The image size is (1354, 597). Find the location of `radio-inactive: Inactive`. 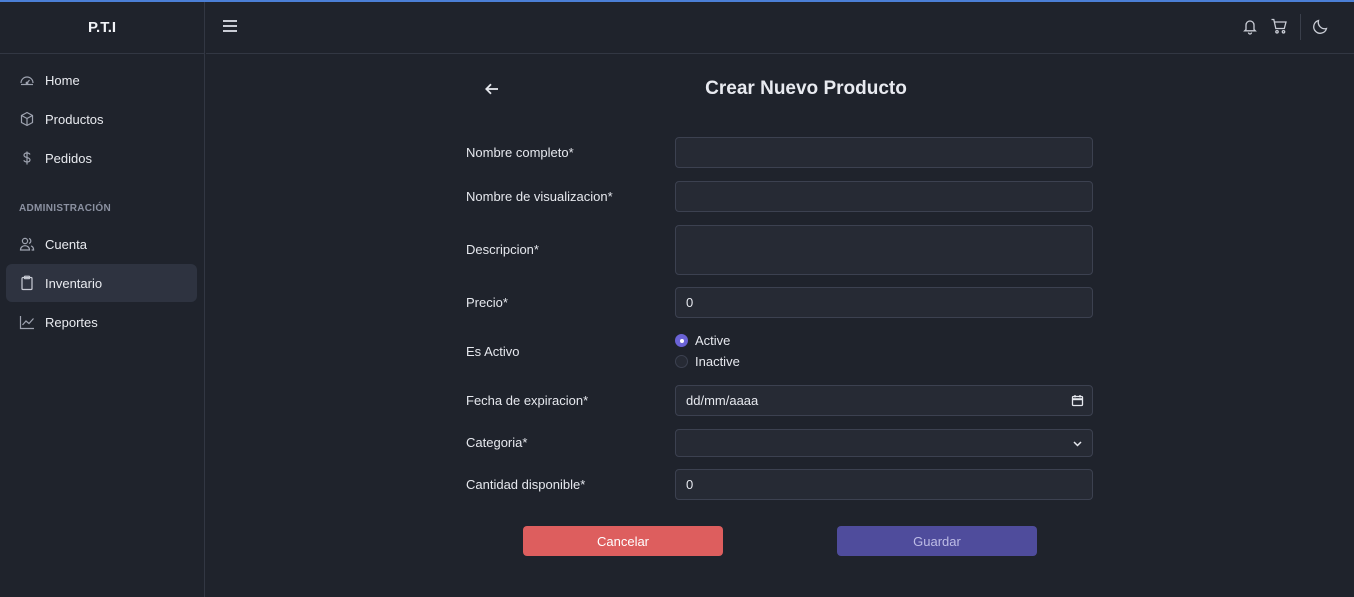

radio-inactive: Inactive is located at coordinates (707, 361).